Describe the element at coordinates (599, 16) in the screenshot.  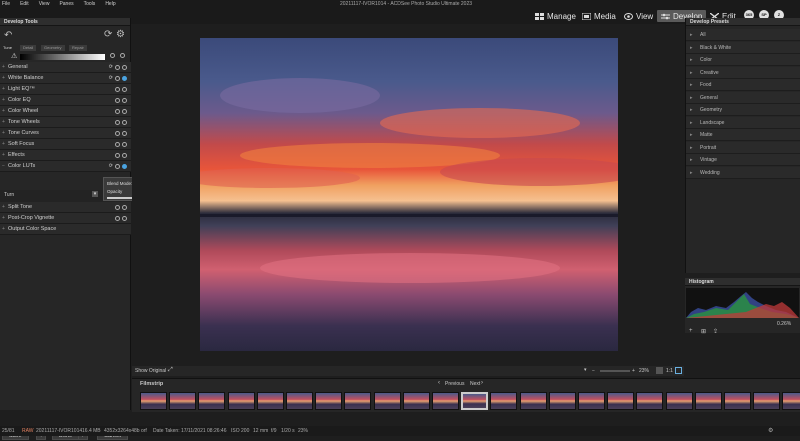
I see `mode-media-button: Media` at that location.